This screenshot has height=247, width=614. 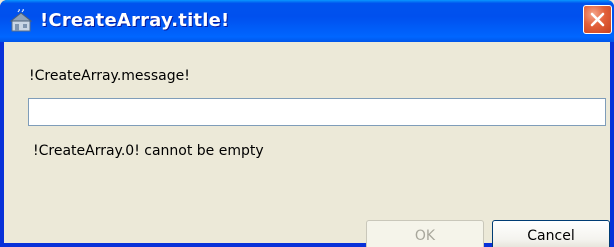 I want to click on dialog-message: !CreateArray.message!, so click(x=109, y=76).